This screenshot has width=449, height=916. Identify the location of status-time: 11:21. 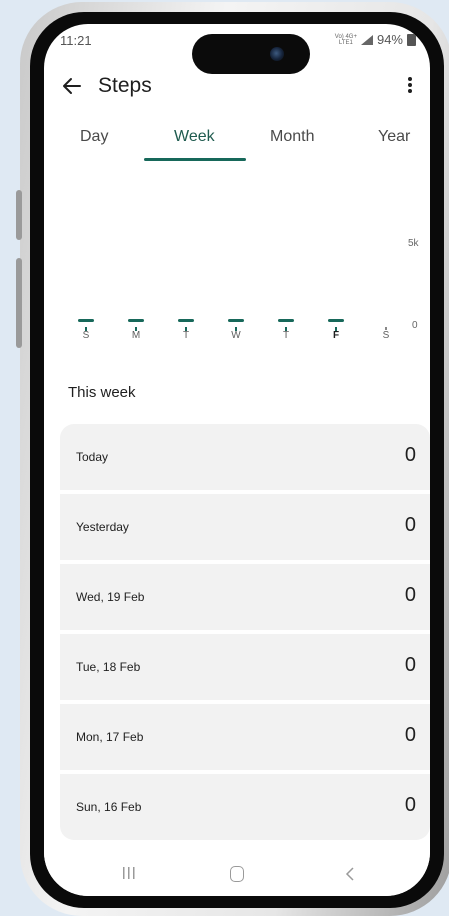
(76, 40).